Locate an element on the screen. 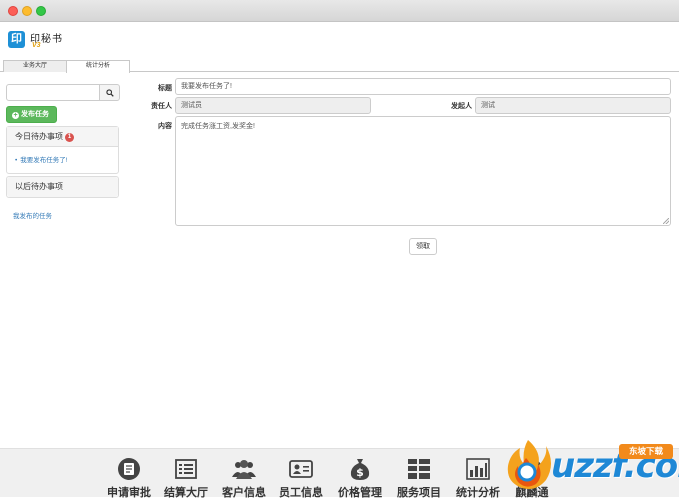 This screenshot has width=679, height=500. dock-label: 客户信息 is located at coordinates (244, 493).